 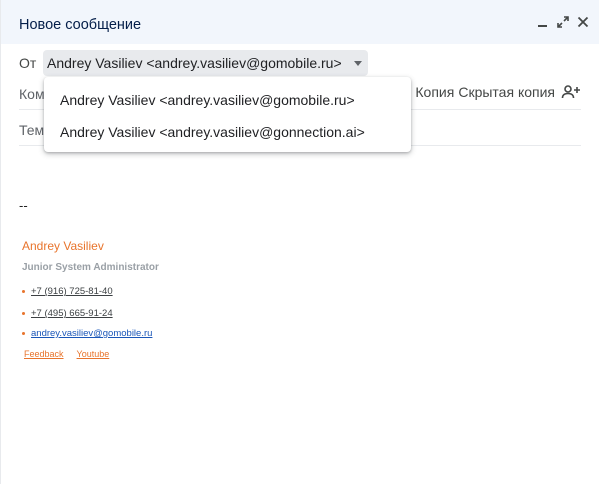 What do you see at coordinates (72, 313) in the screenshot?
I see `signature-phone2-link: +7 (495) 665-91-24` at bounding box center [72, 313].